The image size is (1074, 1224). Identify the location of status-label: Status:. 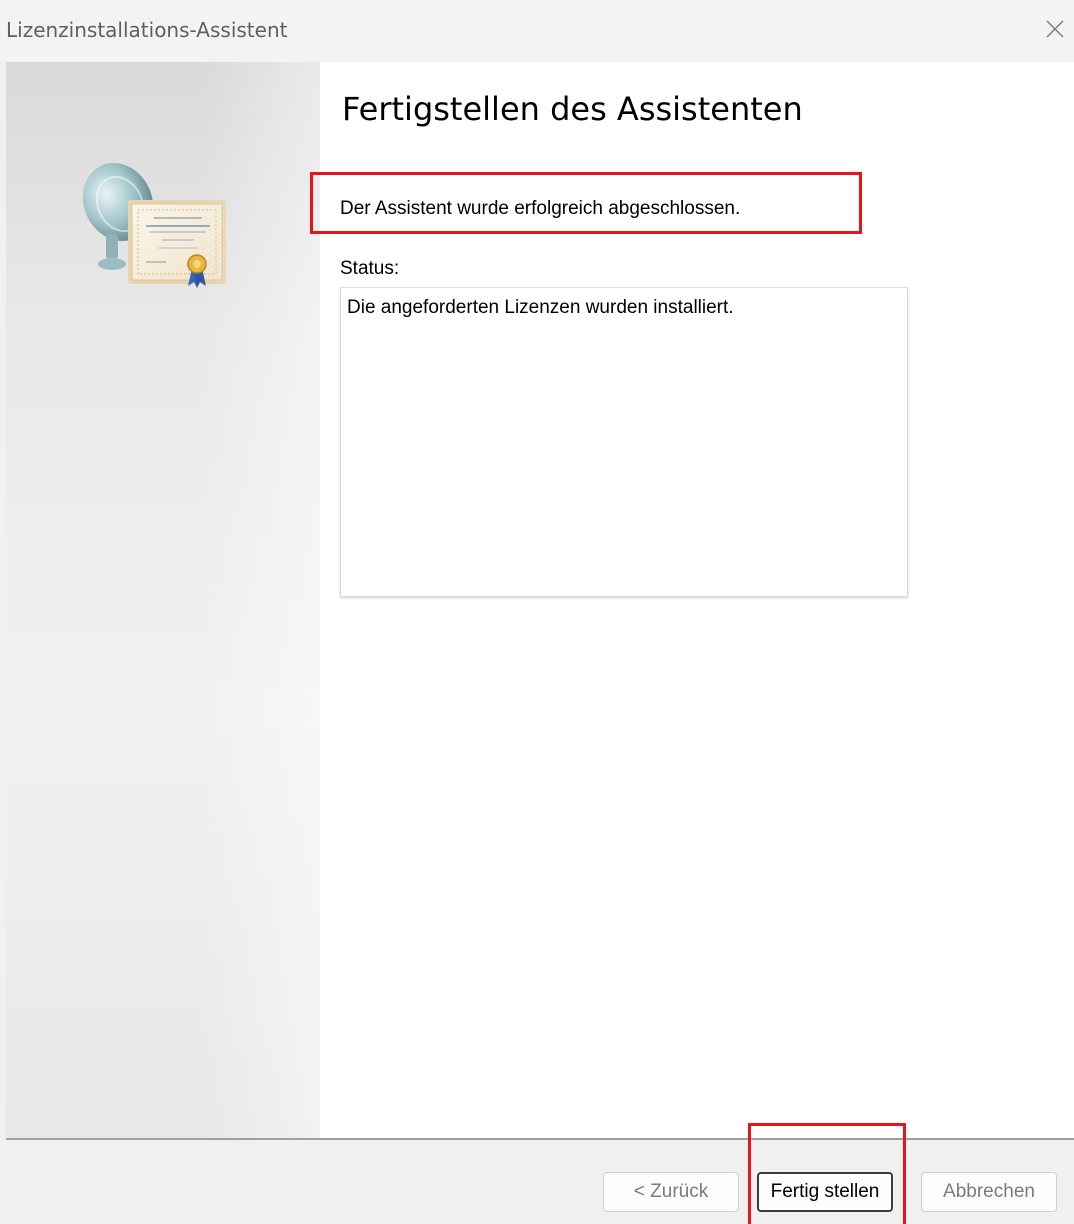
(370, 268).